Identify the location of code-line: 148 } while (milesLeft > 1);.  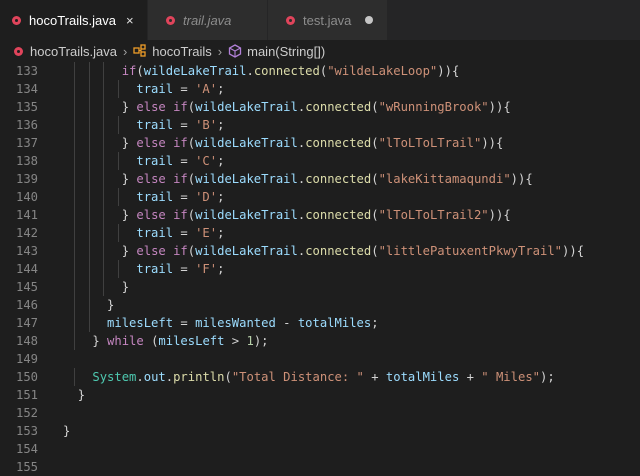
(320, 341).